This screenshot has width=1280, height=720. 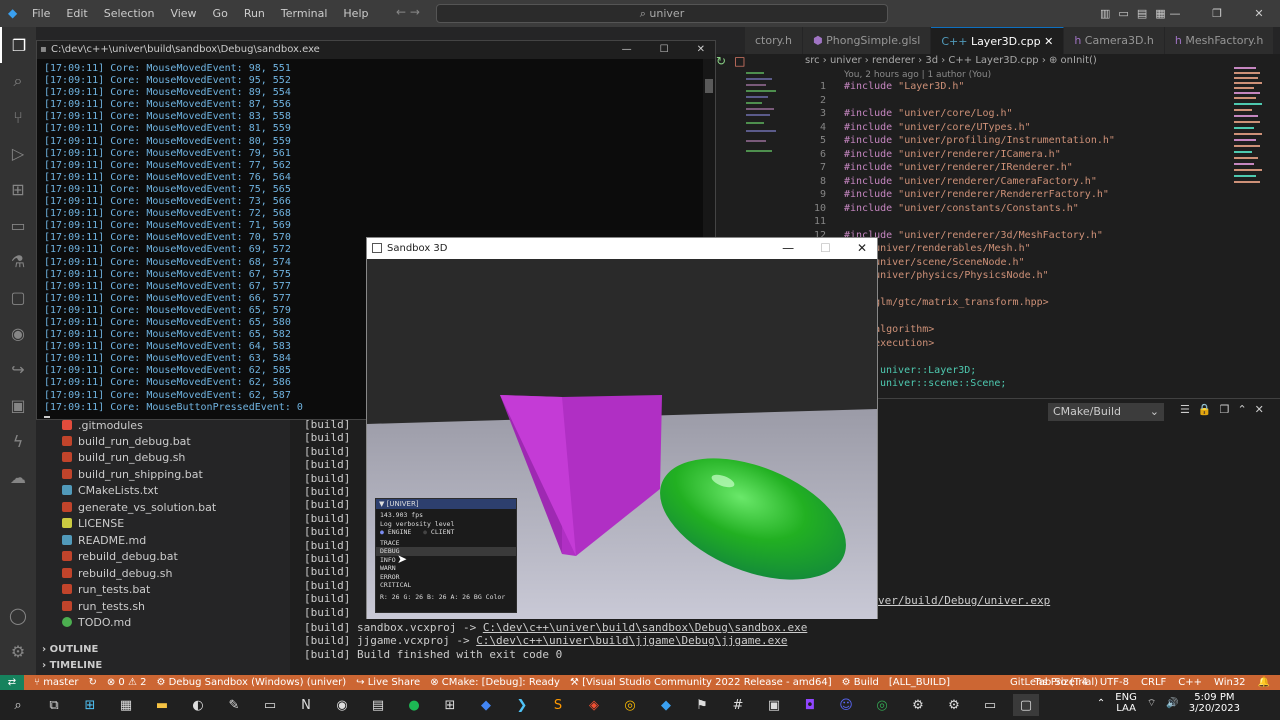 What do you see at coordinates (709, 86) in the screenshot?
I see `scrollbar-thumb` at bounding box center [709, 86].